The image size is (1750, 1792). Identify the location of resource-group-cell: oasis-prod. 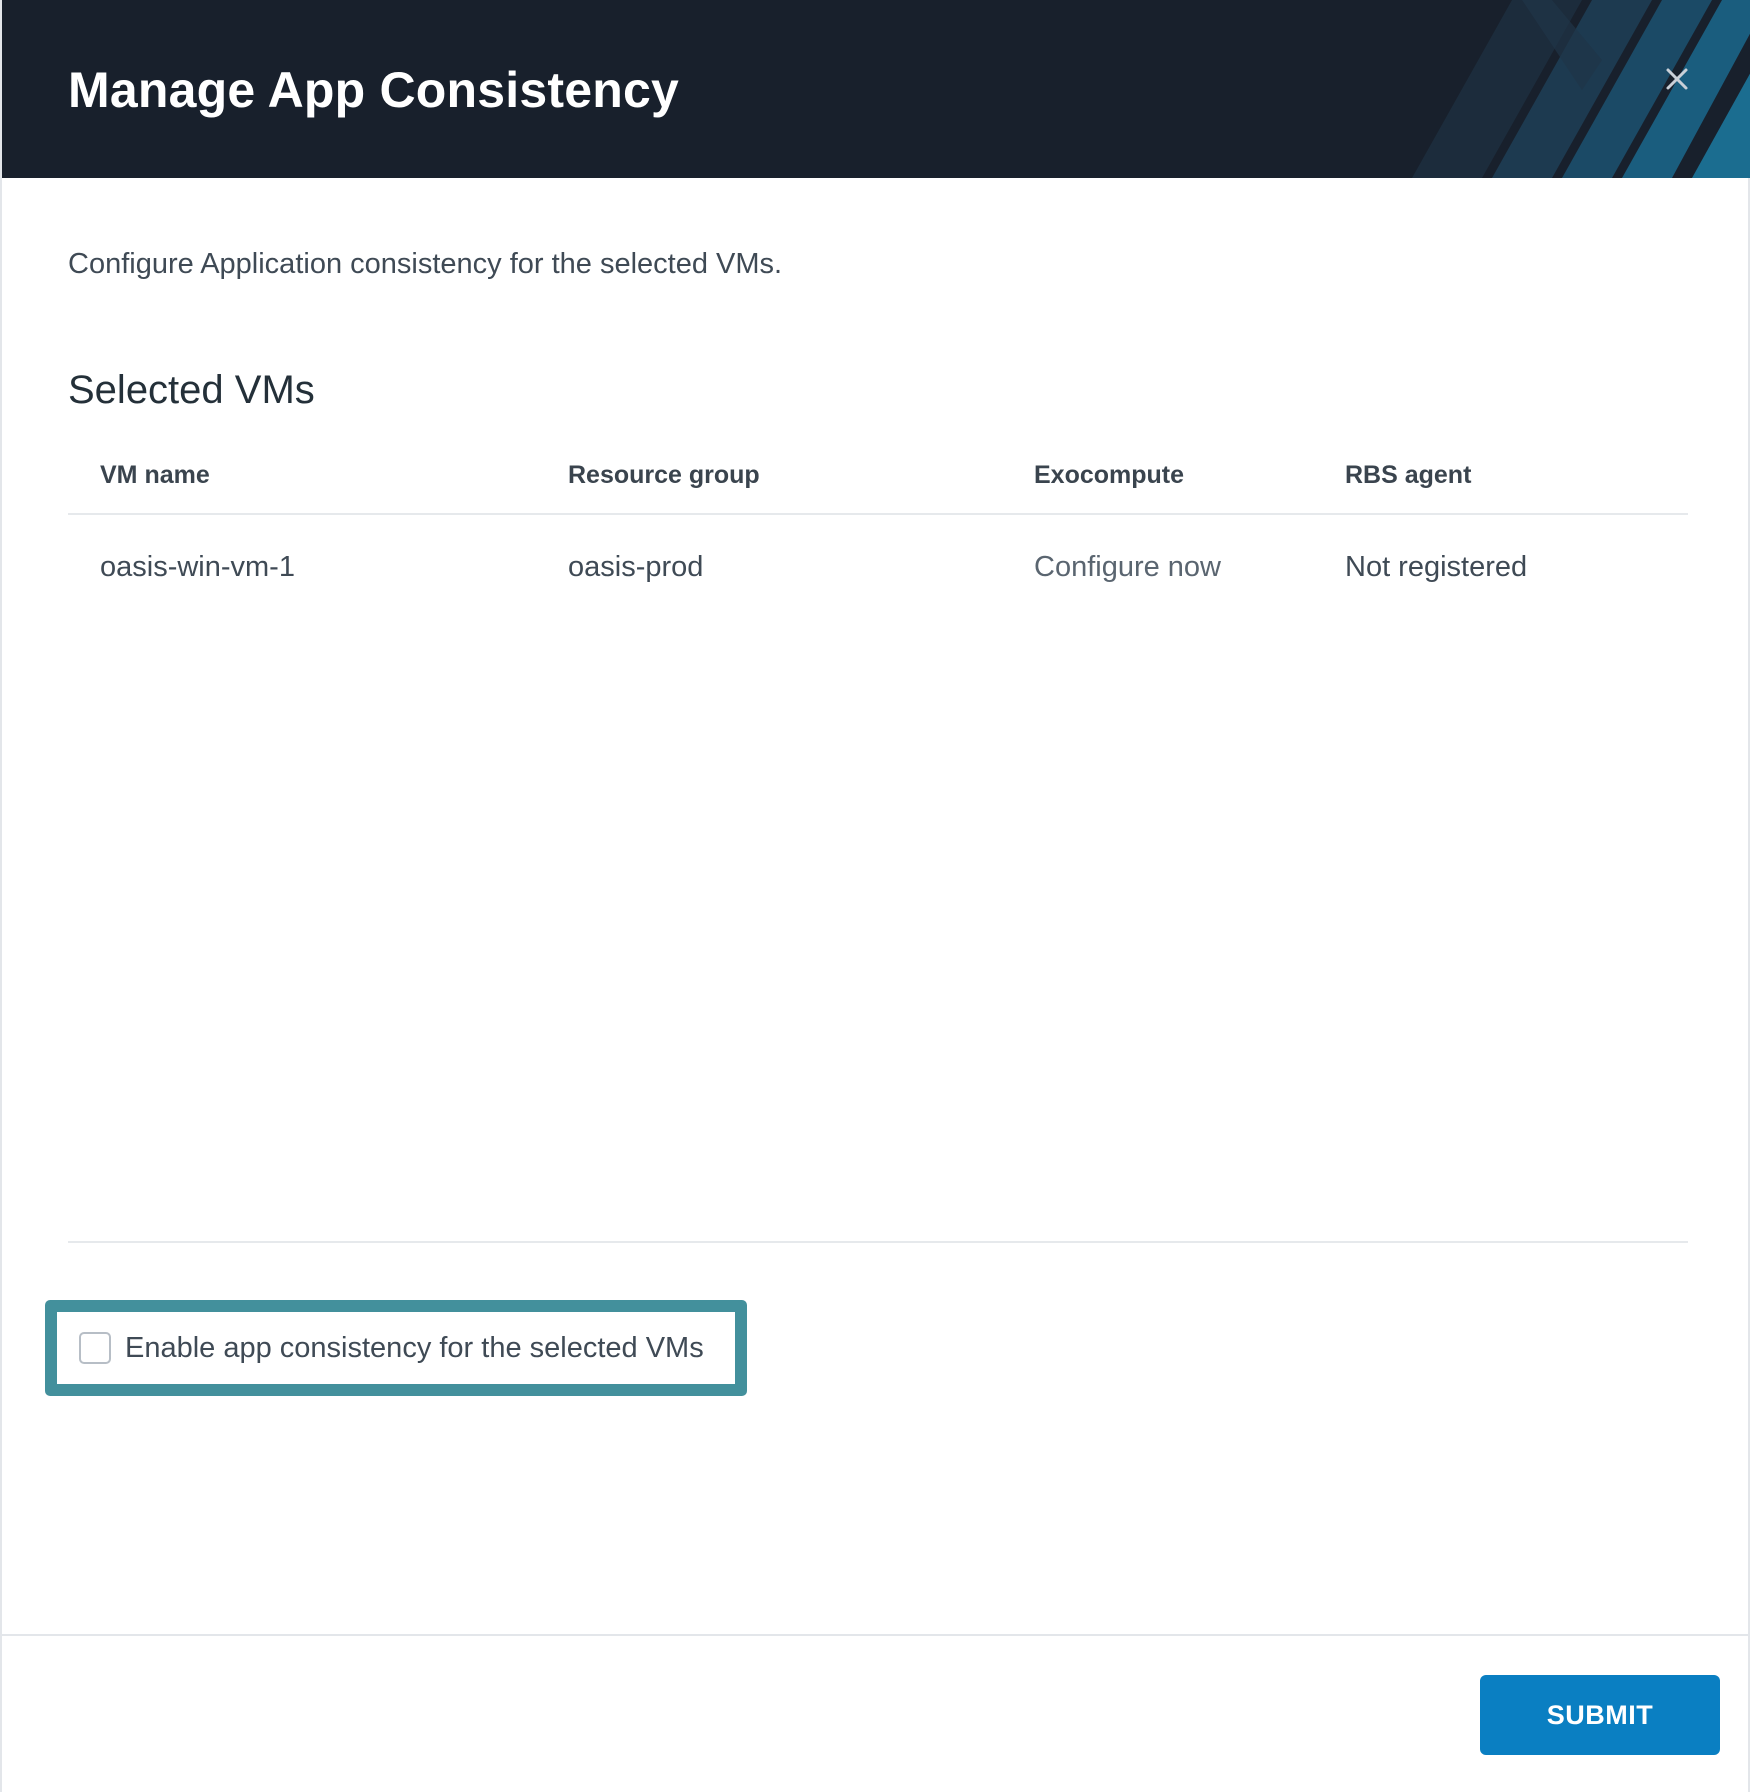
(636, 566).